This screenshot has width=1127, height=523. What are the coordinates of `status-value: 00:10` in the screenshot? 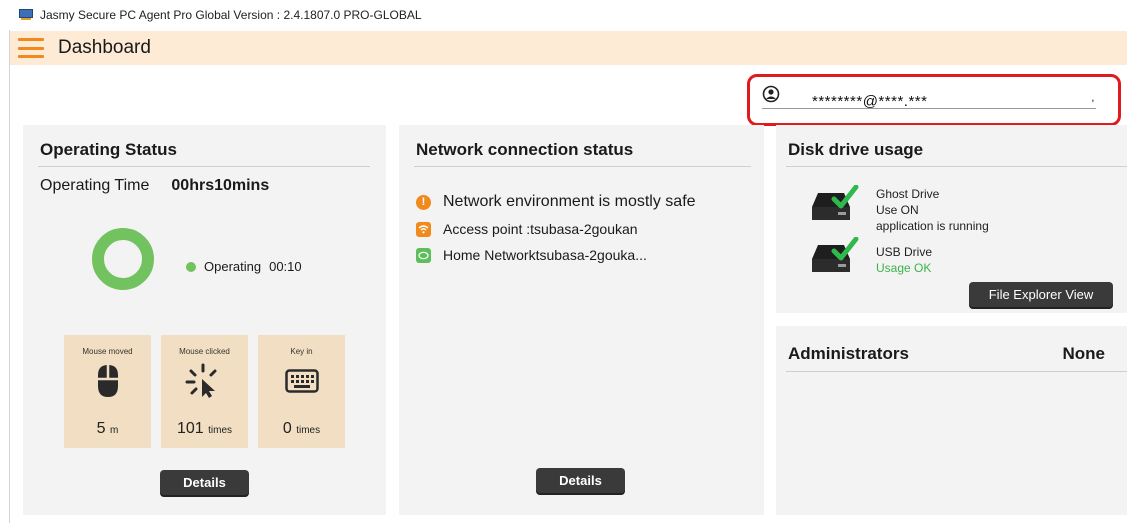 It's located at (285, 266).